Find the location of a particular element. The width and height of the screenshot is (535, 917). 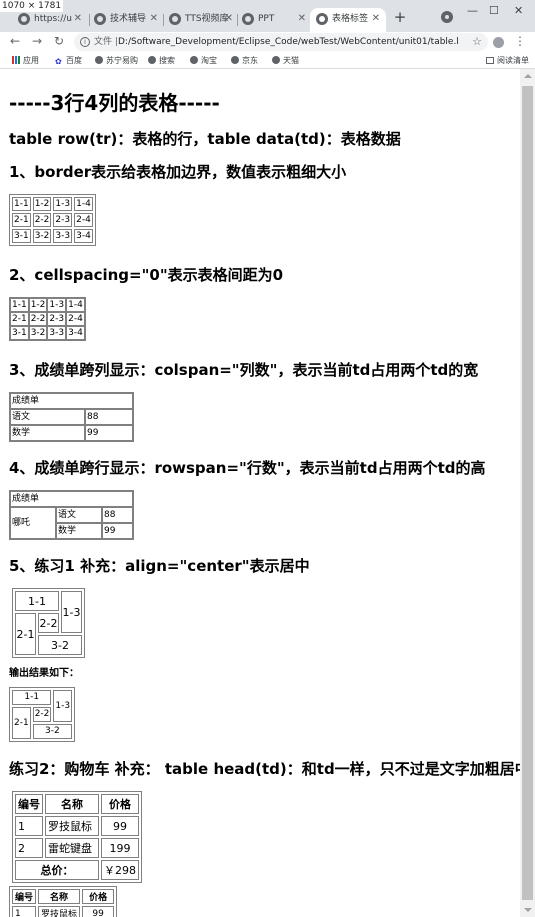

section-2-heading: 2、cellspacing="0"表示表格间距为0 is located at coordinates (146, 275).